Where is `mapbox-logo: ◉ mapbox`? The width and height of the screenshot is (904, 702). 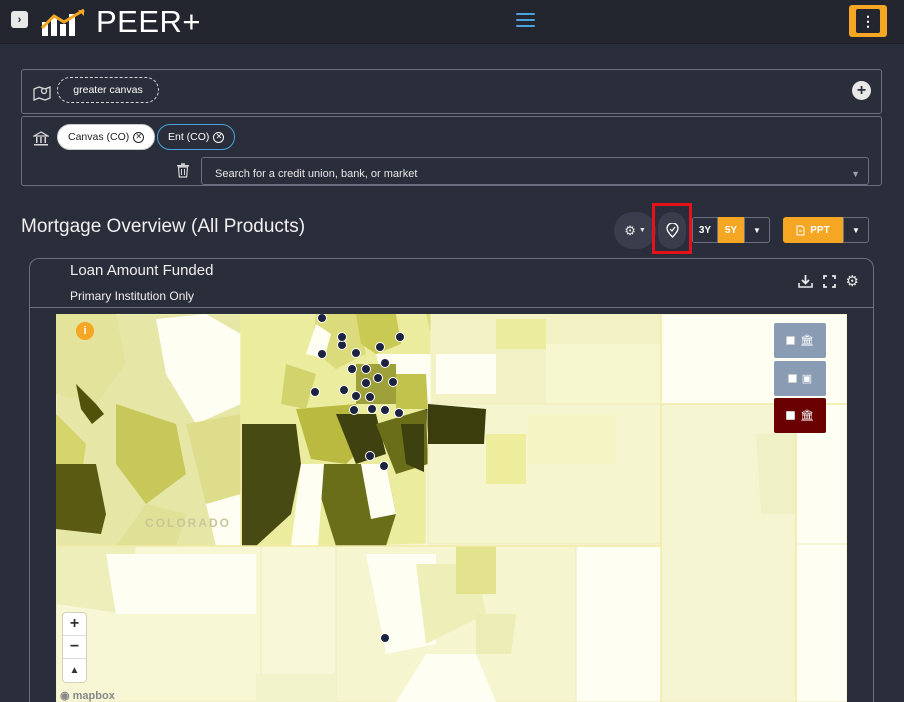 mapbox-logo: ◉ mapbox is located at coordinates (87, 696).